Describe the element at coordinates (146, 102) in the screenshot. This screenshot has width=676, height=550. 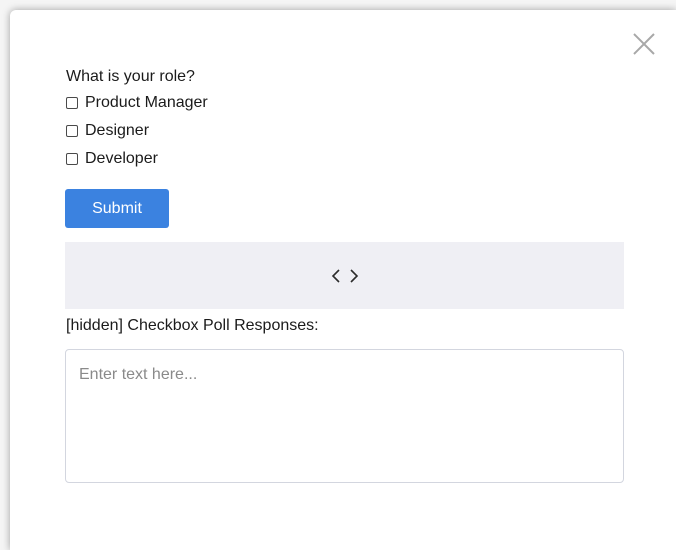
I see `option-label: Product Manager` at that location.